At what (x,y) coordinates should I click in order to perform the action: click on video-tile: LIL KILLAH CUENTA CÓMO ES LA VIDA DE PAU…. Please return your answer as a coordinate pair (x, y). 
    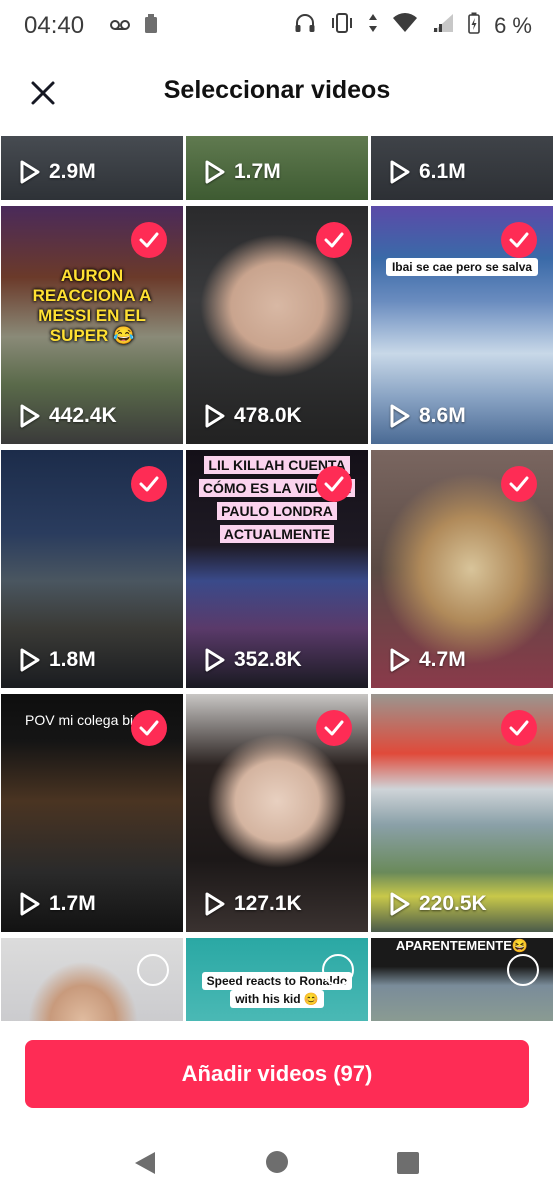
    Looking at the image, I should click on (277, 569).